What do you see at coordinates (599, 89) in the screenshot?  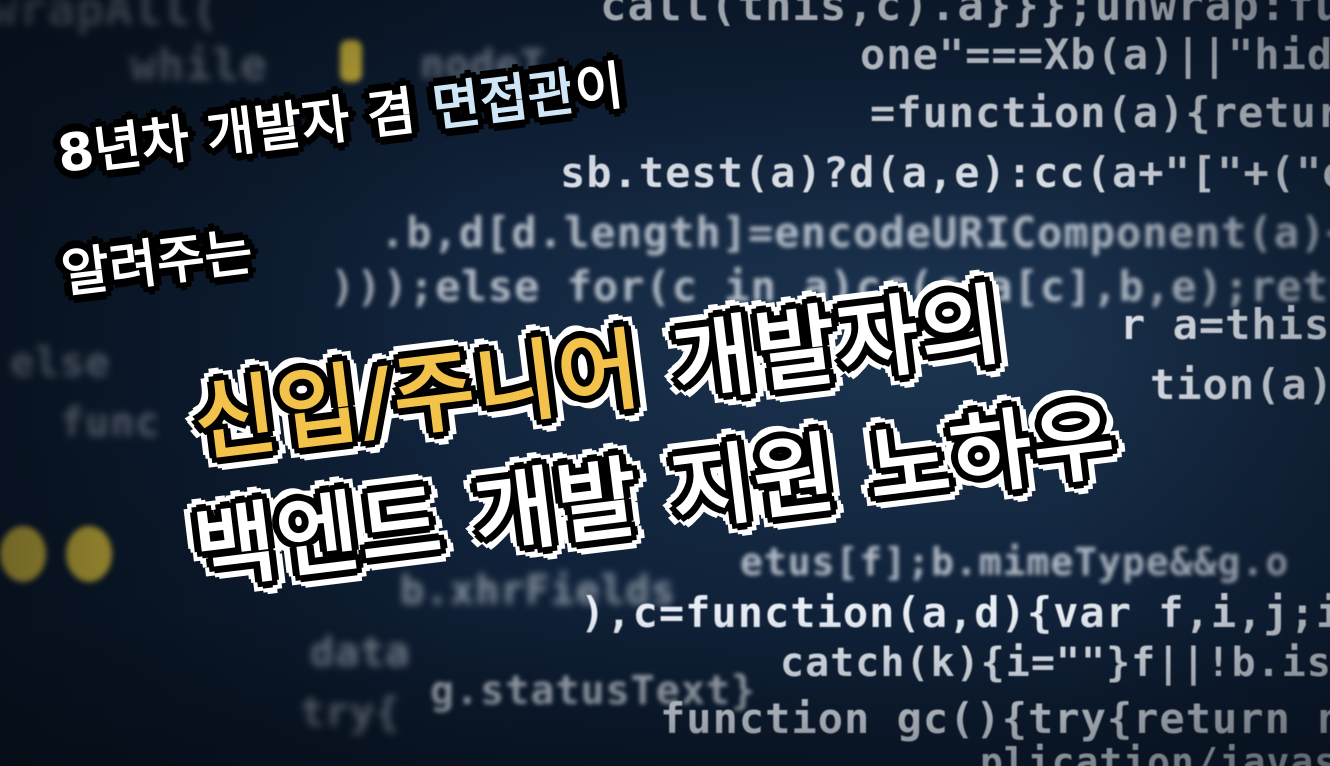 I see `subtitle-line-1-end: 이` at bounding box center [599, 89].